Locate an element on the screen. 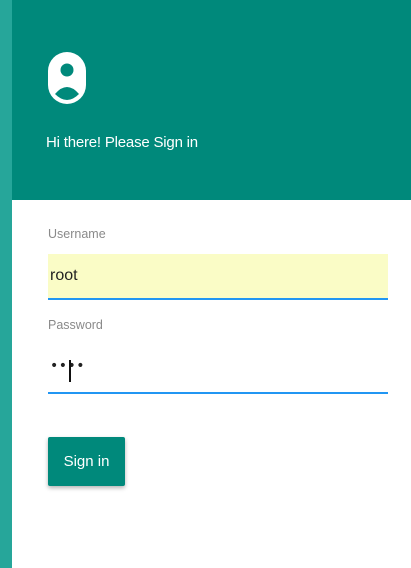 The image size is (411, 568). username-input: root is located at coordinates (215, 276).